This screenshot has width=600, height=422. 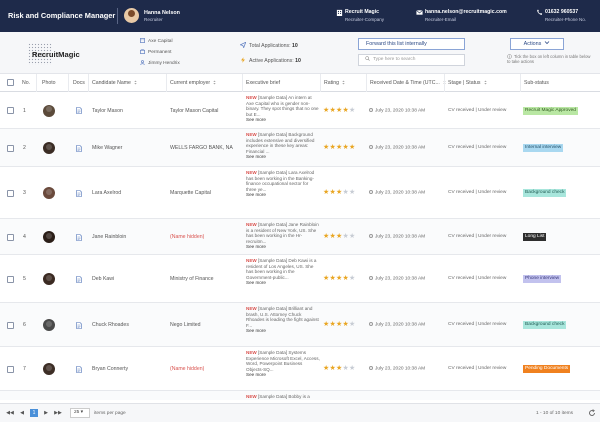 I want to click on col-candidate-name: Candidate Name, so click(x=114, y=83).